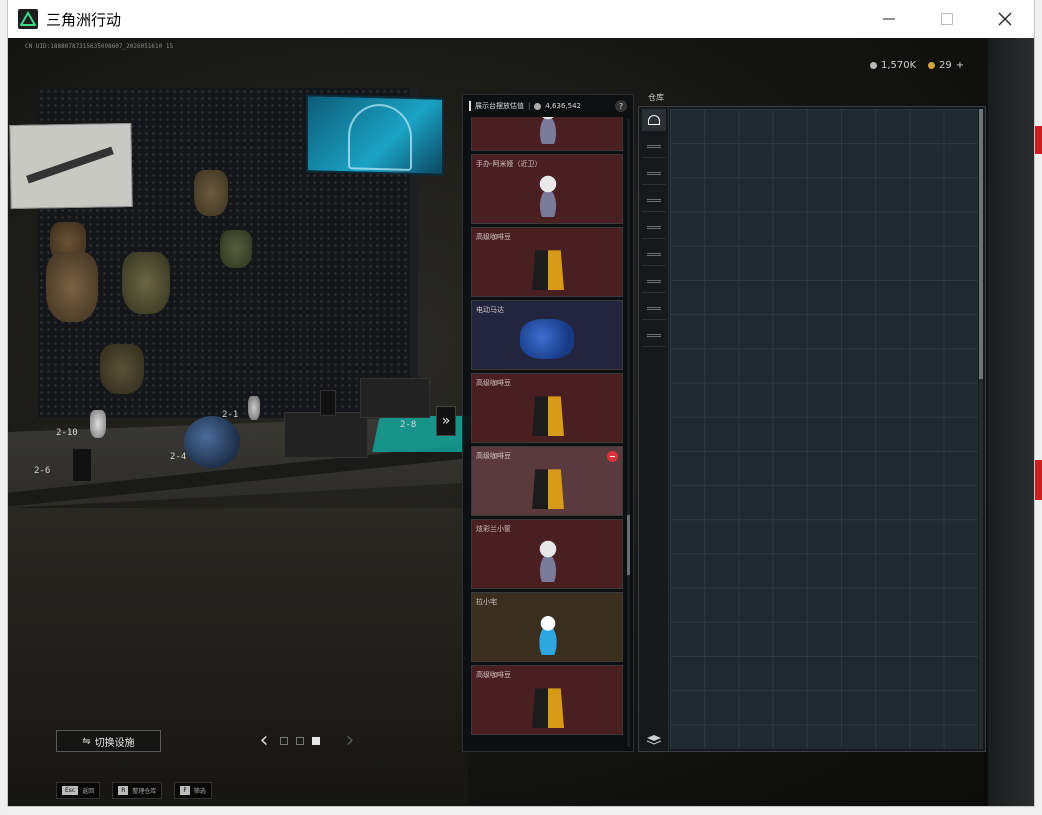 Image resolution: width=1042 pixels, height=815 pixels. I want to click on key-cap: F, so click(185, 790).